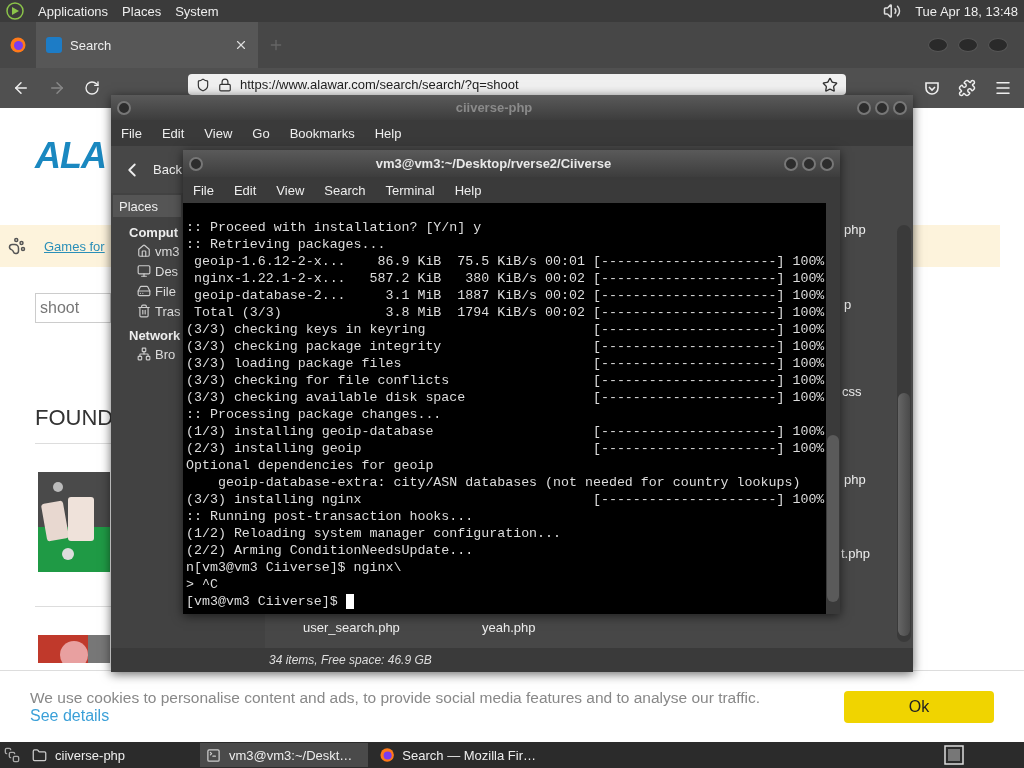 This screenshot has height=768, width=1024. What do you see at coordinates (830, 84) in the screenshot?
I see `bookmark-star-icon` at bounding box center [830, 84].